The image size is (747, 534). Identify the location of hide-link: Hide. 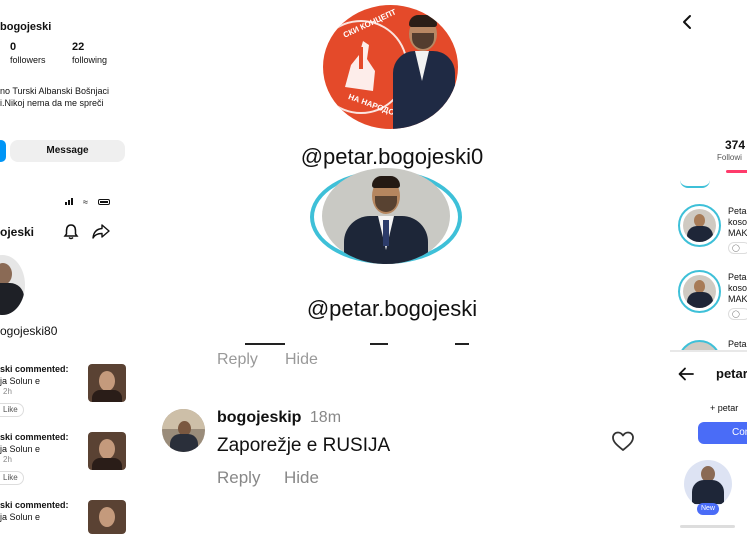
(301, 478).